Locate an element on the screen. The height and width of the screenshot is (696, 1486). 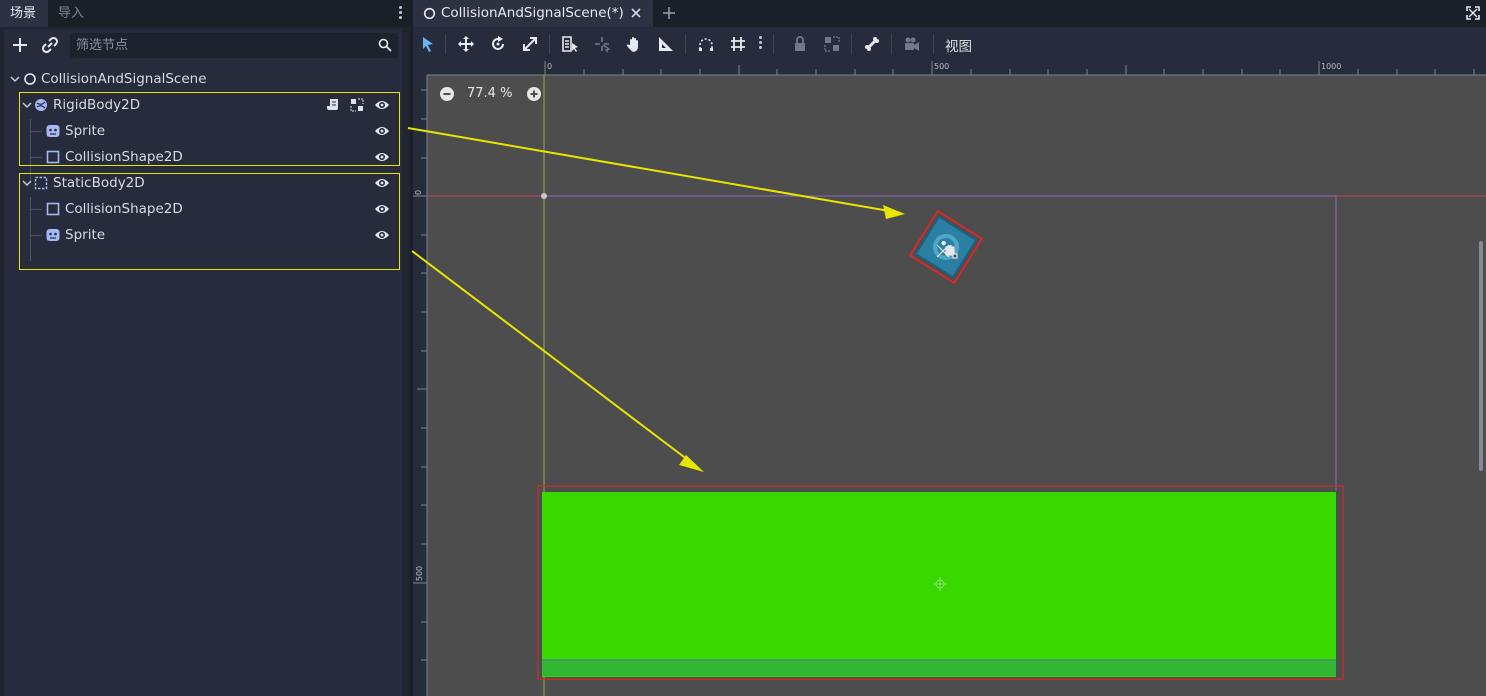
snap-options-icon is located at coordinates (760, 44).